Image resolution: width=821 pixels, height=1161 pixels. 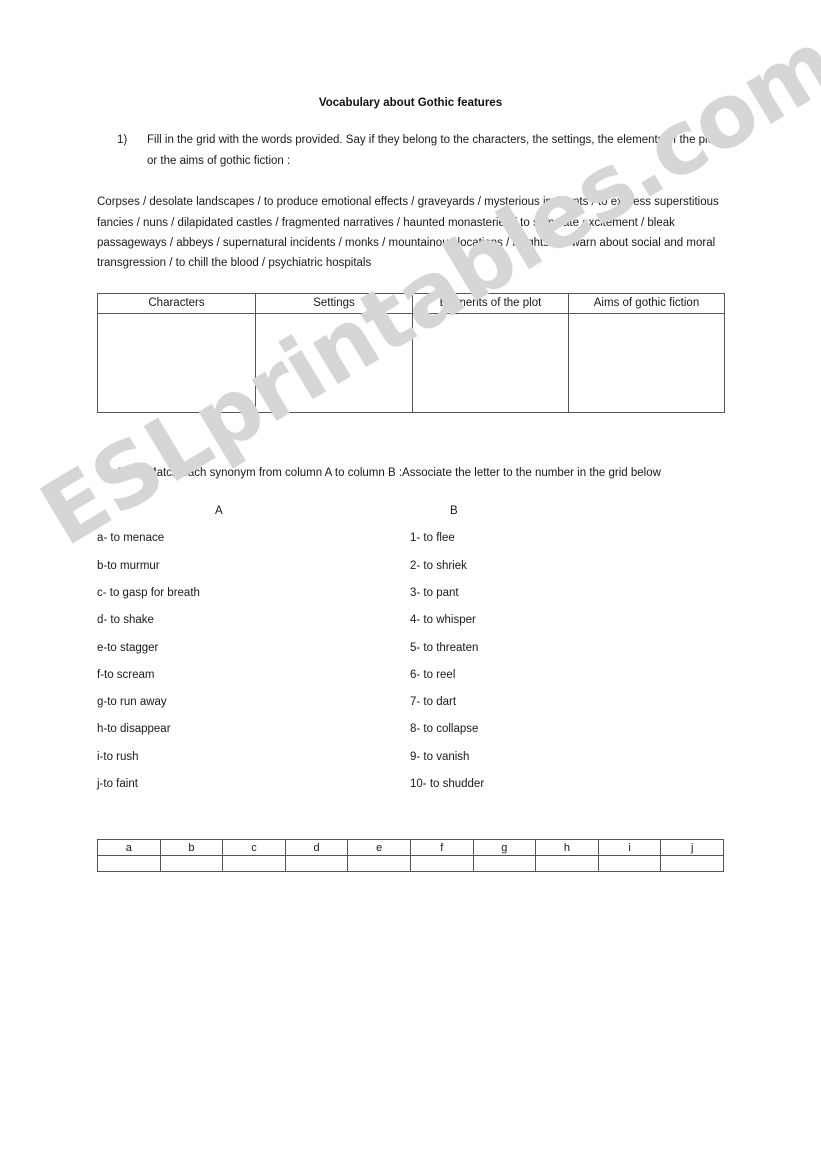 I want to click on category-cell-settings, so click(x=334, y=362).